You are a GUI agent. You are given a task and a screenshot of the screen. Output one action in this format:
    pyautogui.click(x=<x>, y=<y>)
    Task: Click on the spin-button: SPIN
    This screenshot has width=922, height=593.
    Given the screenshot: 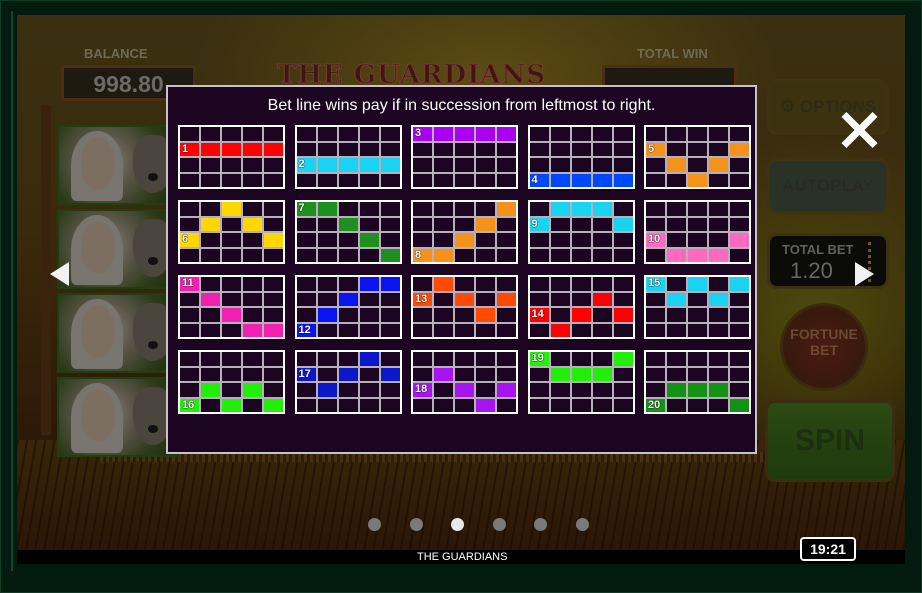 What is the action you would take?
    pyautogui.click(x=830, y=441)
    